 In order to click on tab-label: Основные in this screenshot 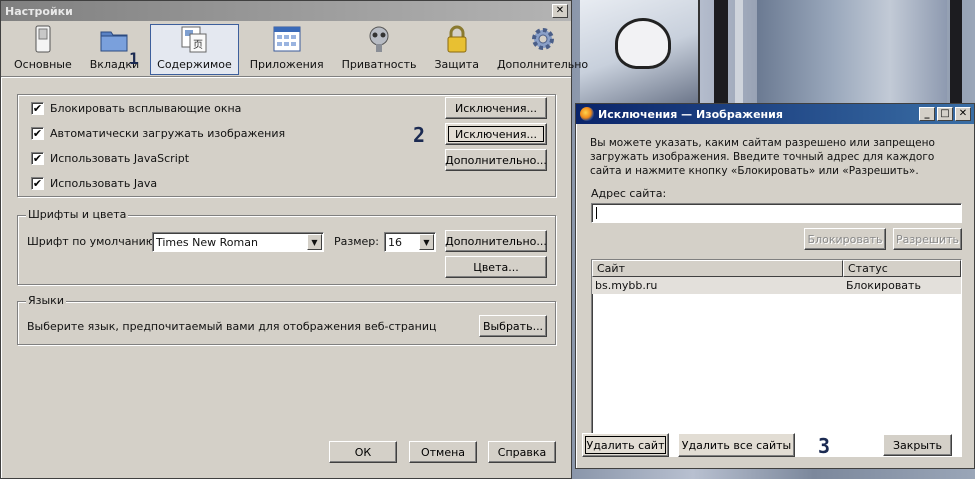, I will do `click(43, 64)`.